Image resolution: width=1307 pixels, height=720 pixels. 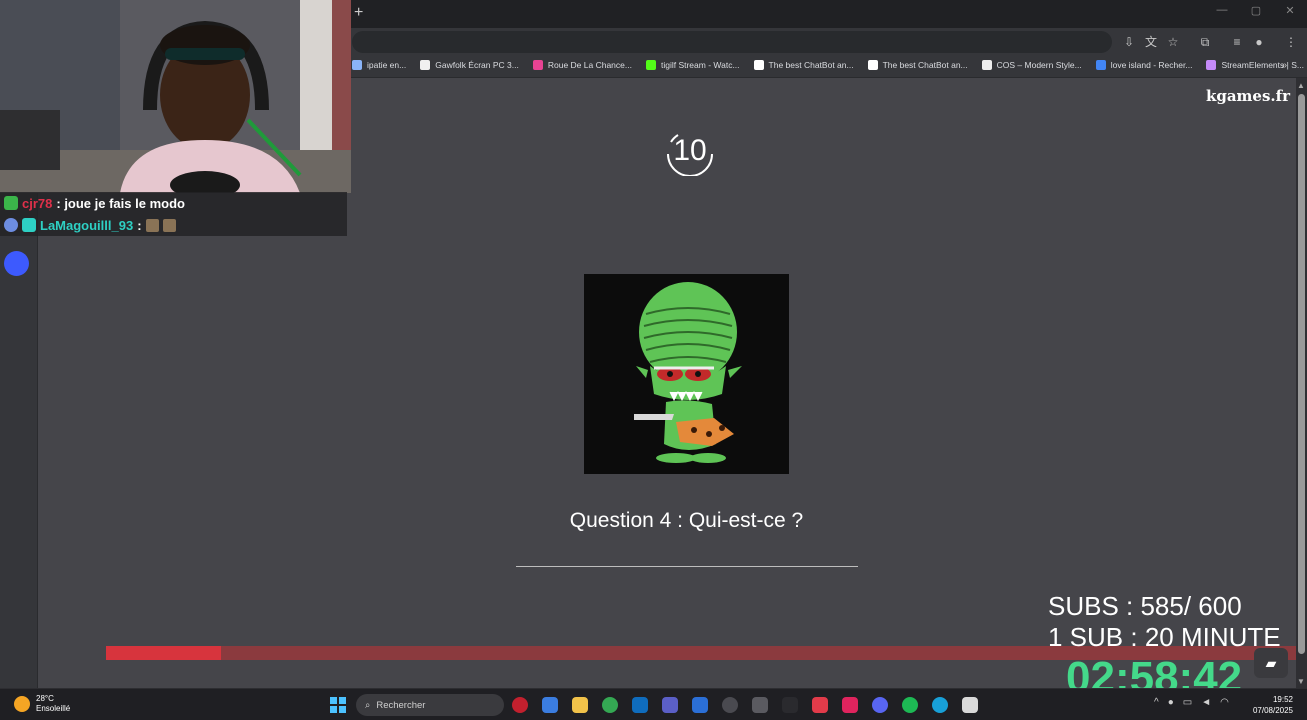 I want to click on chrome-icon, so click(x=610, y=705).